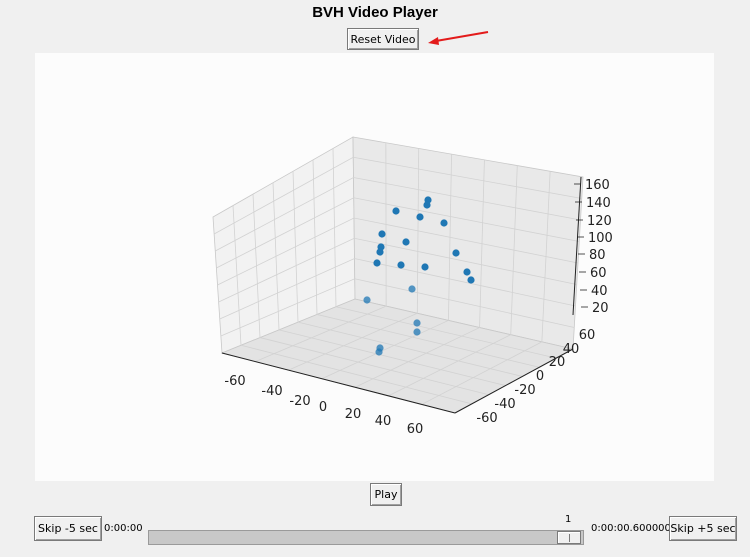 The height and width of the screenshot is (557, 750). What do you see at coordinates (569, 537) in the screenshot?
I see `slider-thumb` at bounding box center [569, 537].